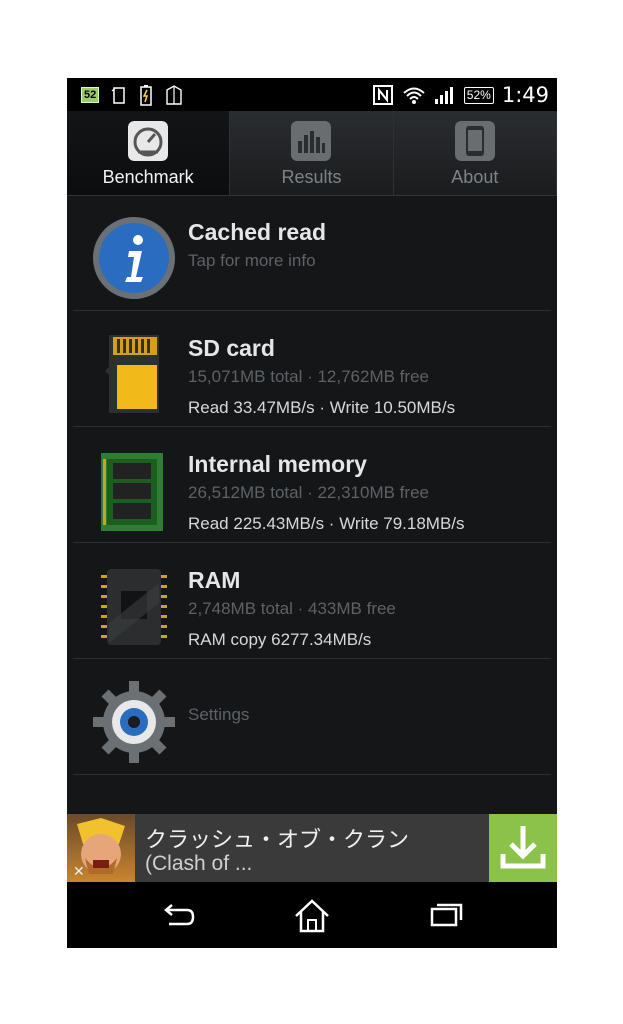  I want to click on home-icon, so click(312, 916).